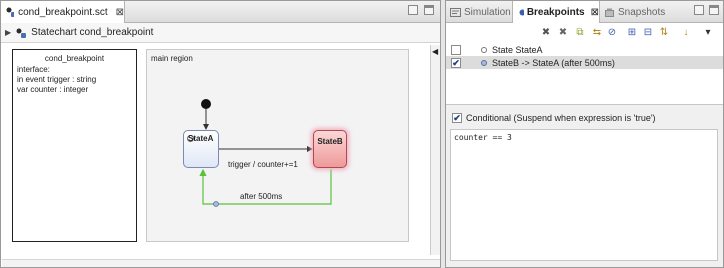  What do you see at coordinates (648, 33) in the screenshot?
I see `collapse-tree-icon: ⊟` at bounding box center [648, 33].